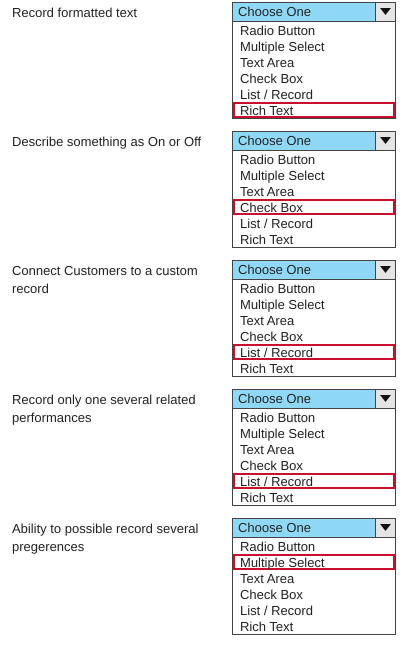 The width and height of the screenshot is (402, 663). Describe the element at coordinates (107, 142) in the screenshot. I see `question-label: Describe something as On or Off` at that location.